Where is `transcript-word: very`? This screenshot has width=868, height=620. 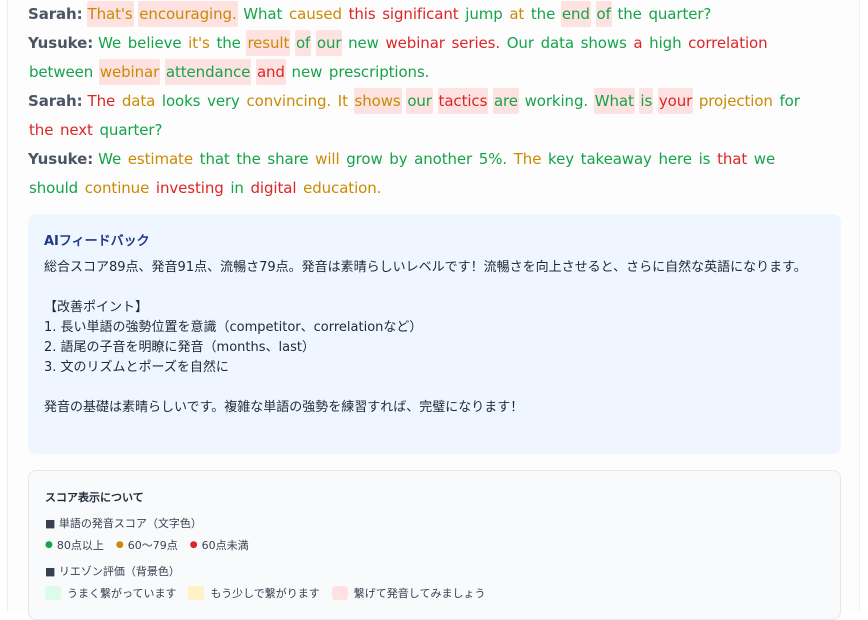
transcript-word: very is located at coordinates (223, 101).